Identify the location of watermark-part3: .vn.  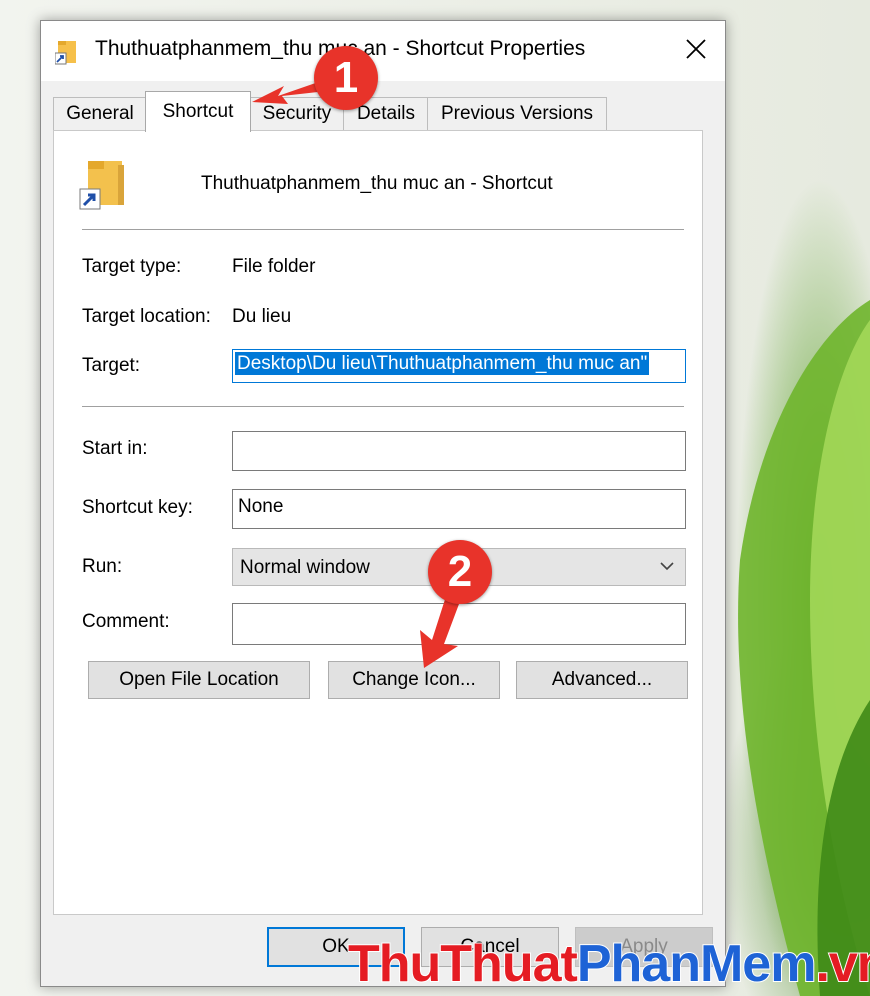
(842, 964).